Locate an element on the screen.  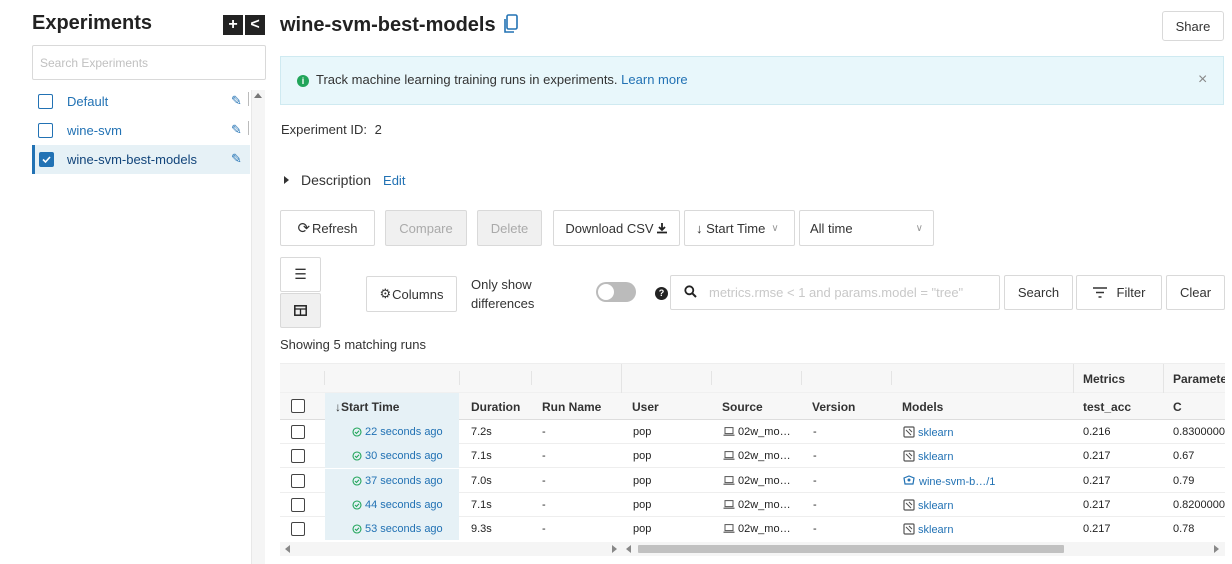
sidebar-scrollbar is located at coordinates (258, 327).